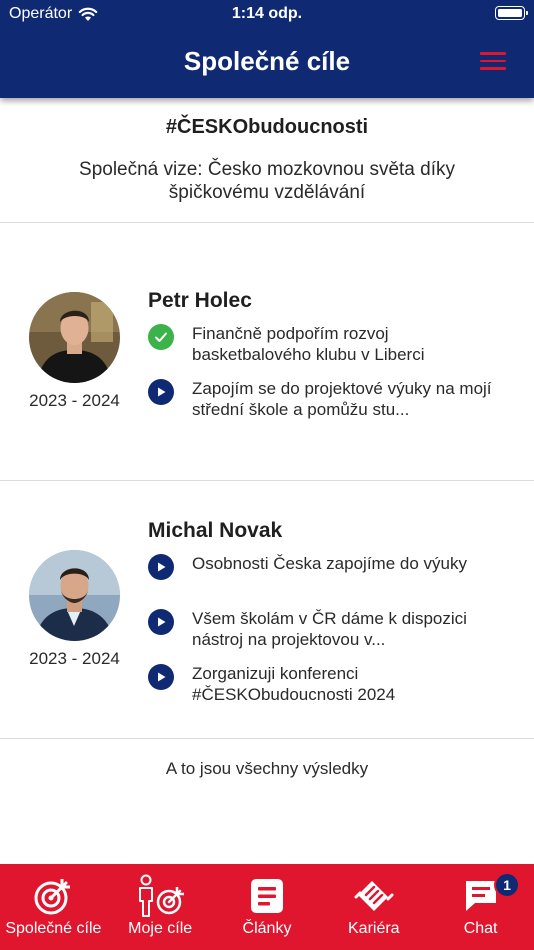 The image size is (534, 950). What do you see at coordinates (53, 896) in the screenshot?
I see `target-icon` at bounding box center [53, 896].